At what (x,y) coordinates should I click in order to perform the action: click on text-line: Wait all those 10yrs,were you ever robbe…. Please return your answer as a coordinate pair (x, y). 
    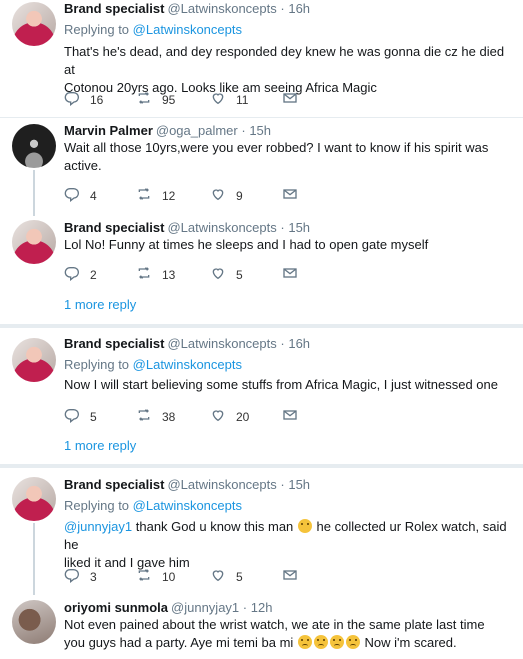
    Looking at the image, I should click on (276, 147).